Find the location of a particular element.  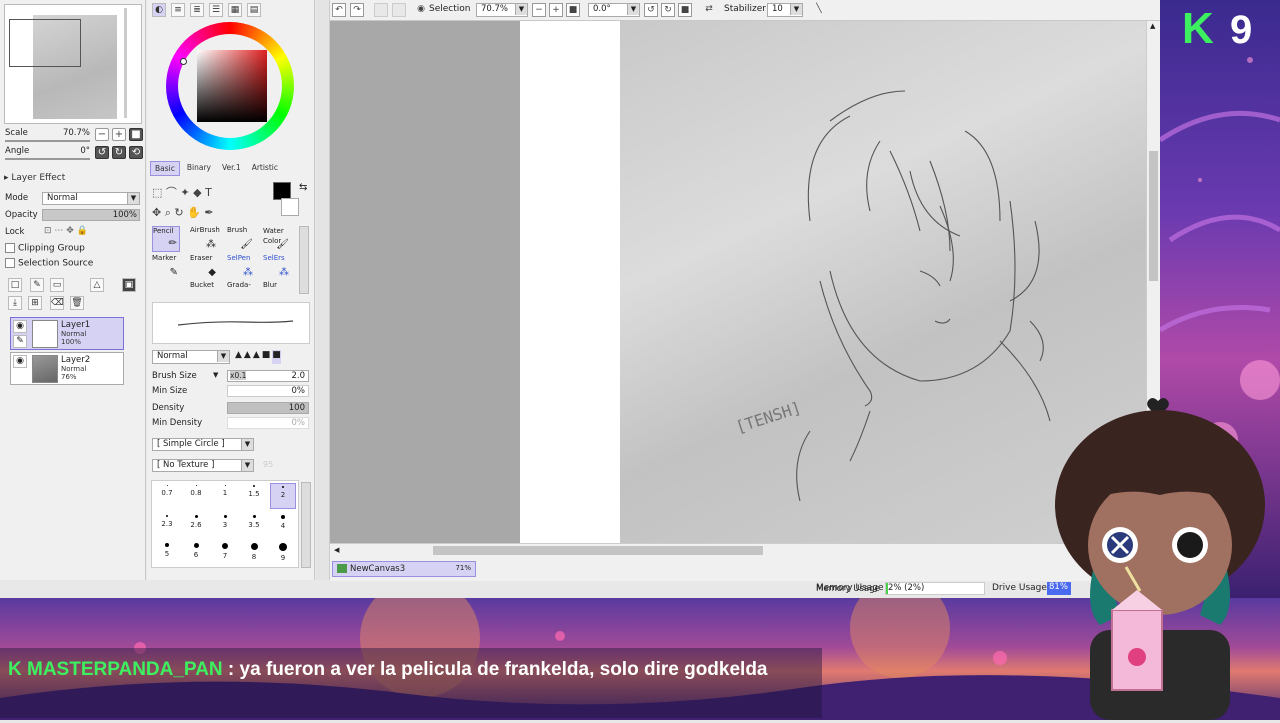

stabilizer-select: 10 ▼ is located at coordinates (785, 10).